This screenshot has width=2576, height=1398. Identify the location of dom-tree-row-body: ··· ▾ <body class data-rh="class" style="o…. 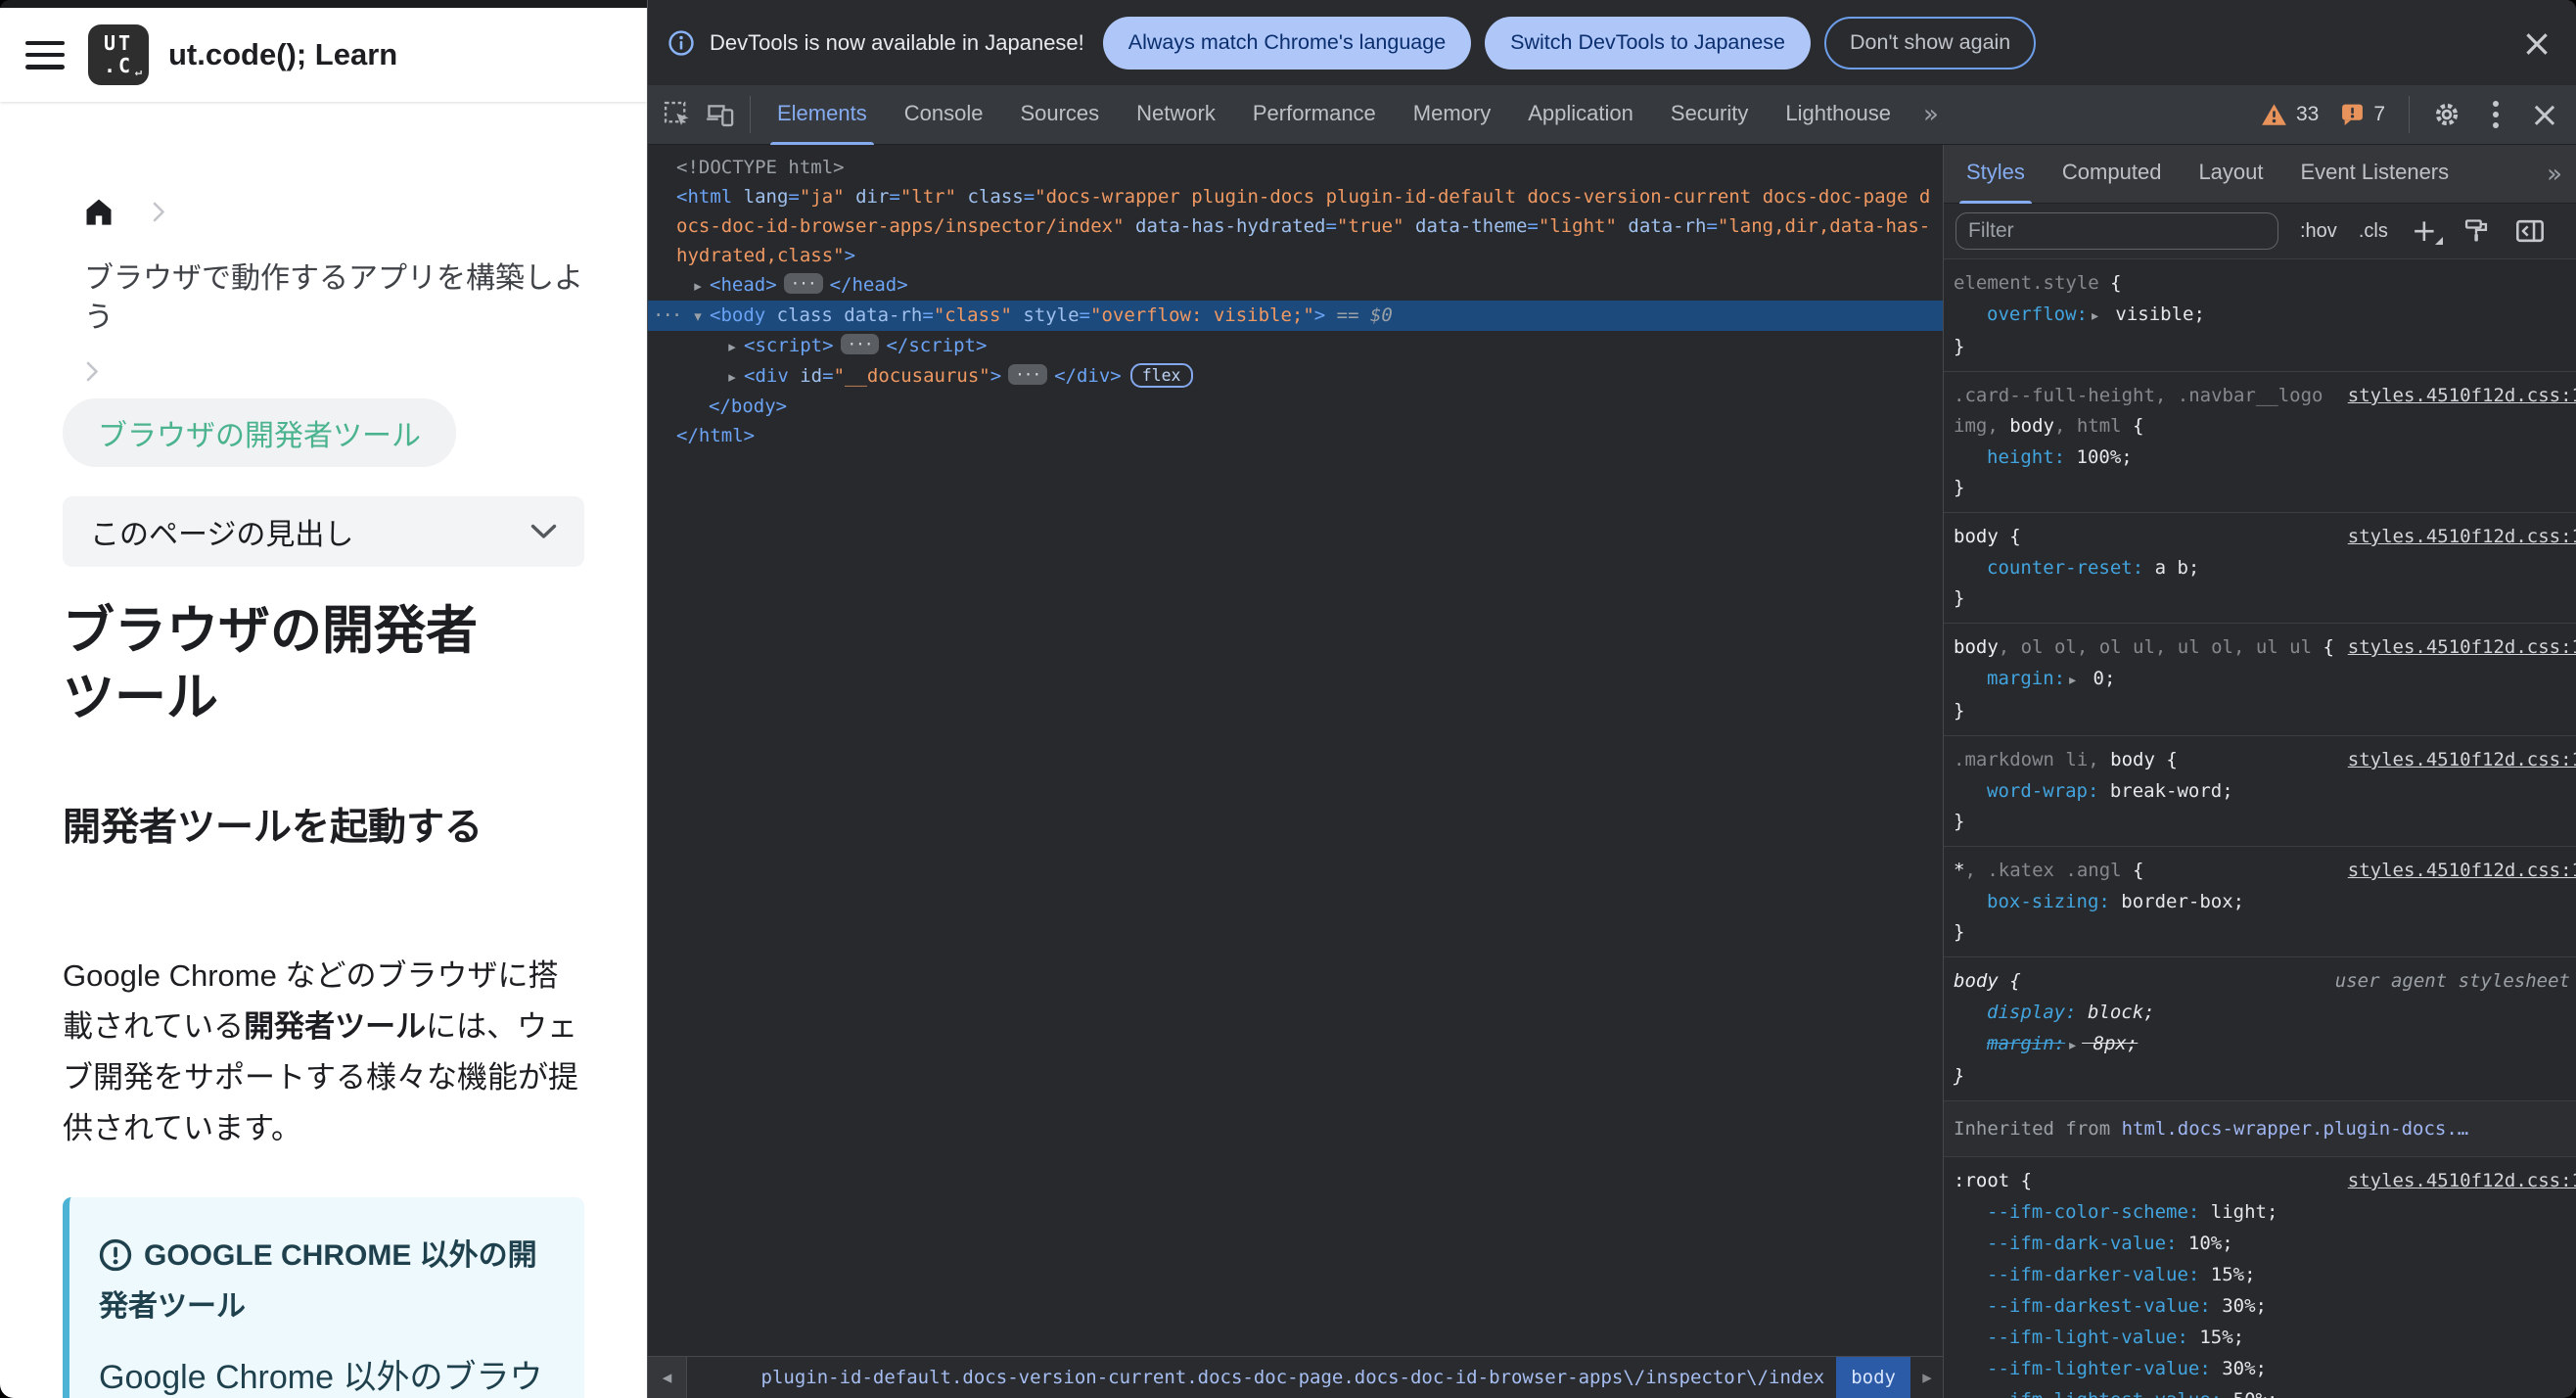
(1296, 316).